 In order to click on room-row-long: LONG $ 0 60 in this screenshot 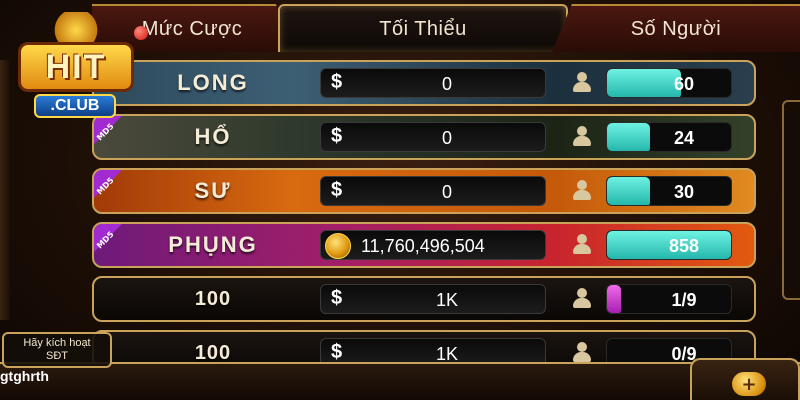, I will do `click(424, 83)`.